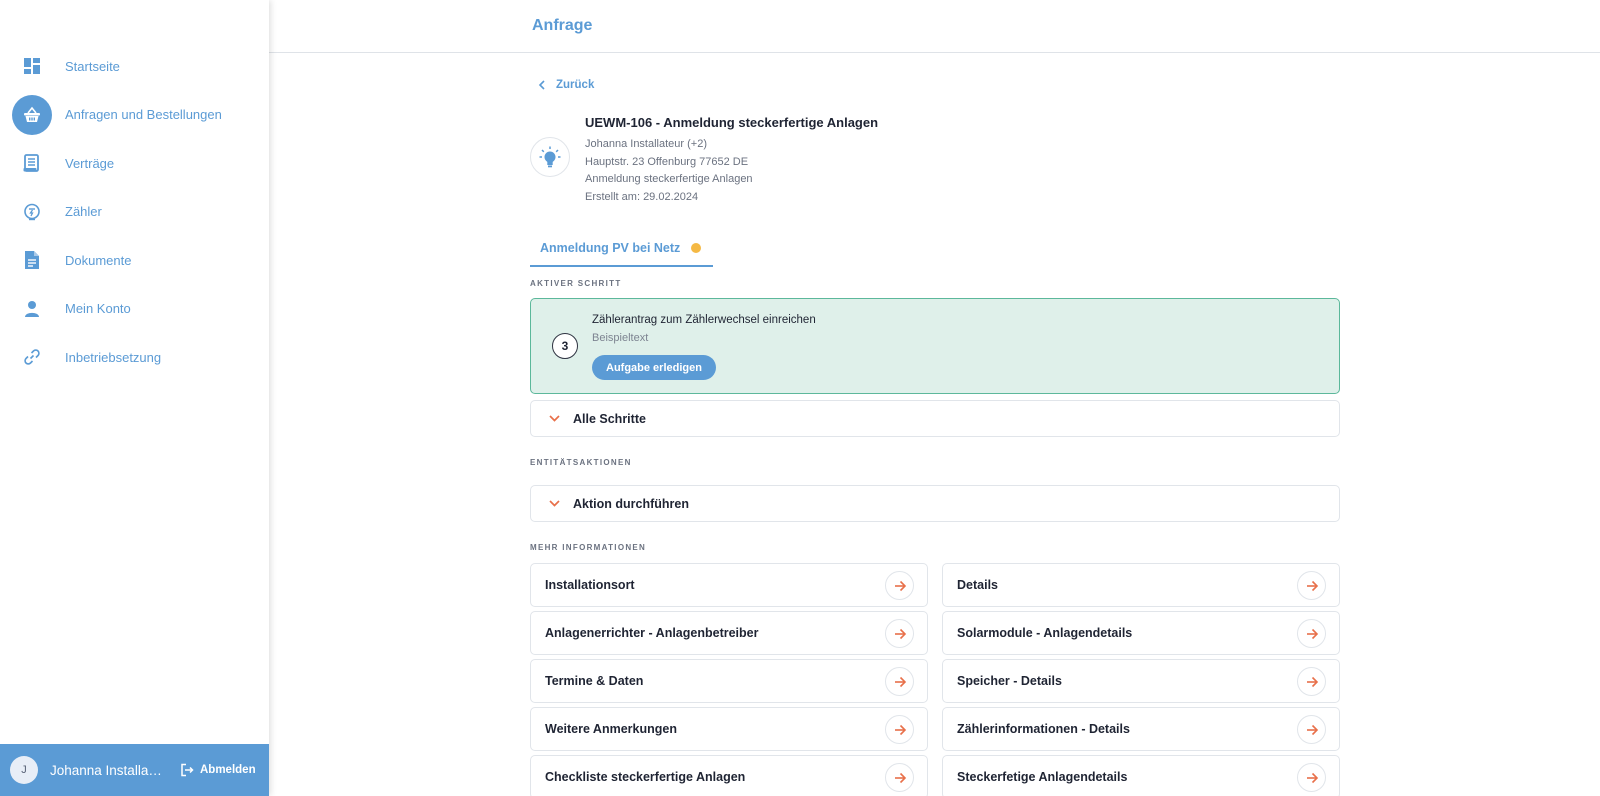  Describe the element at coordinates (228, 770) in the screenshot. I see `logout-label: Abmelden` at that location.